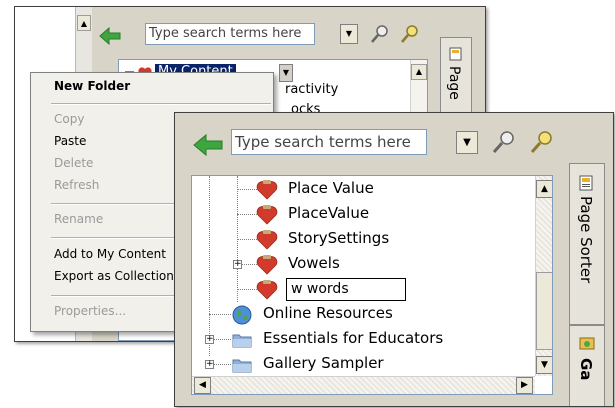  What do you see at coordinates (587, 343) in the screenshot?
I see `gallery-icon` at bounding box center [587, 343].